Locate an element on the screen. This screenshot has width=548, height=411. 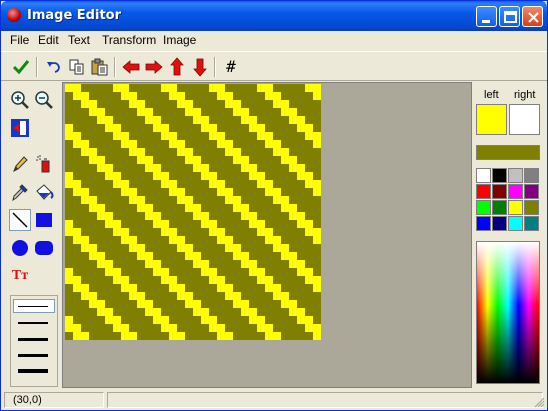
color-palette is located at coordinates (508, 201).